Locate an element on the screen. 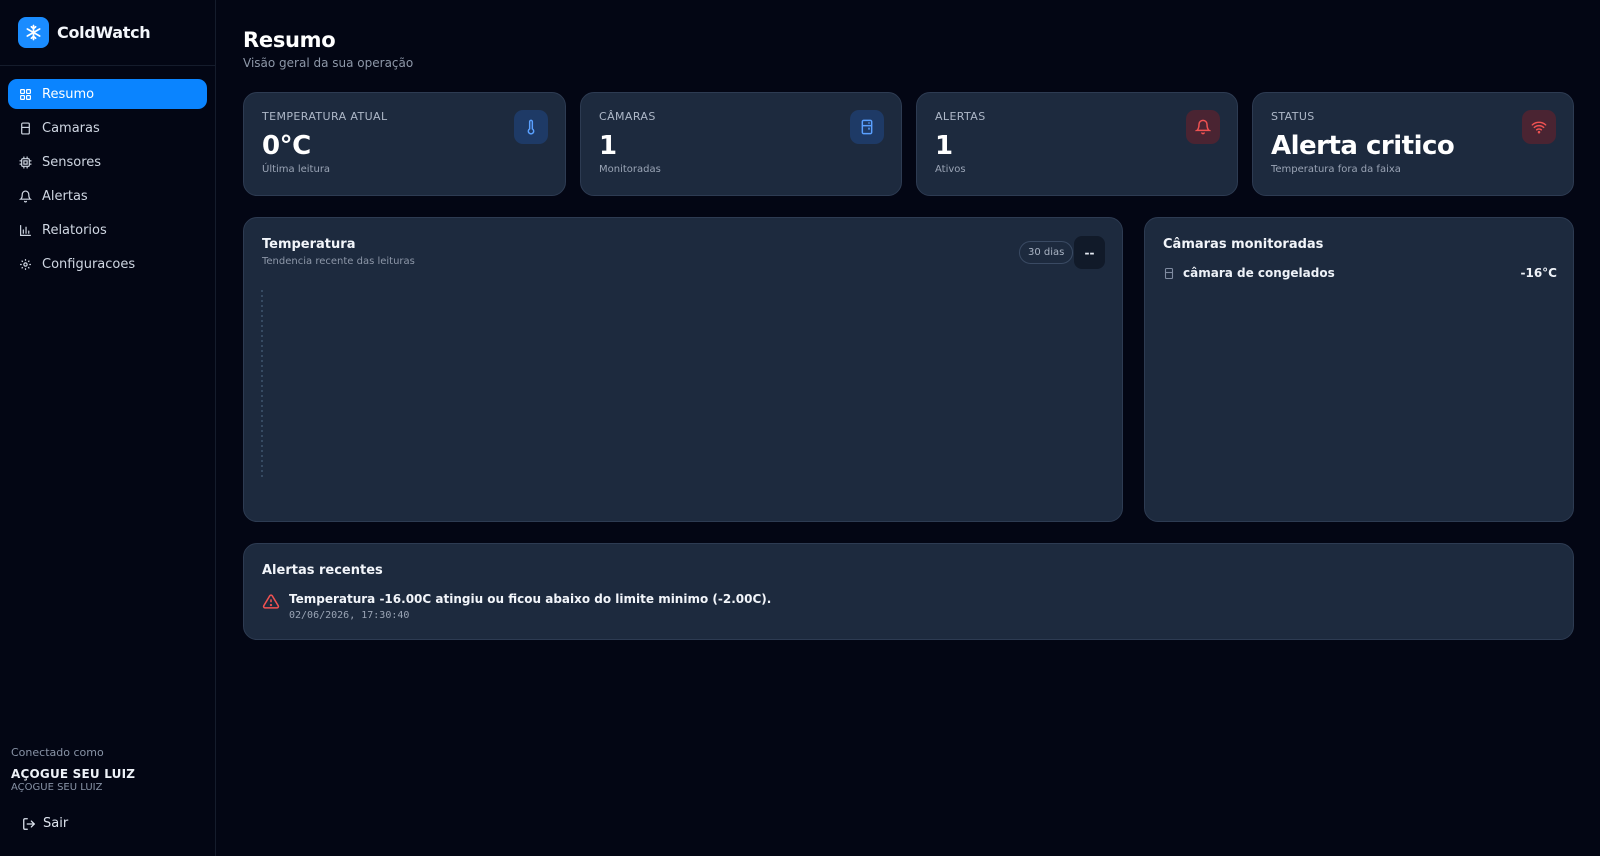 This screenshot has width=1600, height=856. sidebar-item-configuracoes: Configuracoes is located at coordinates (107, 264).